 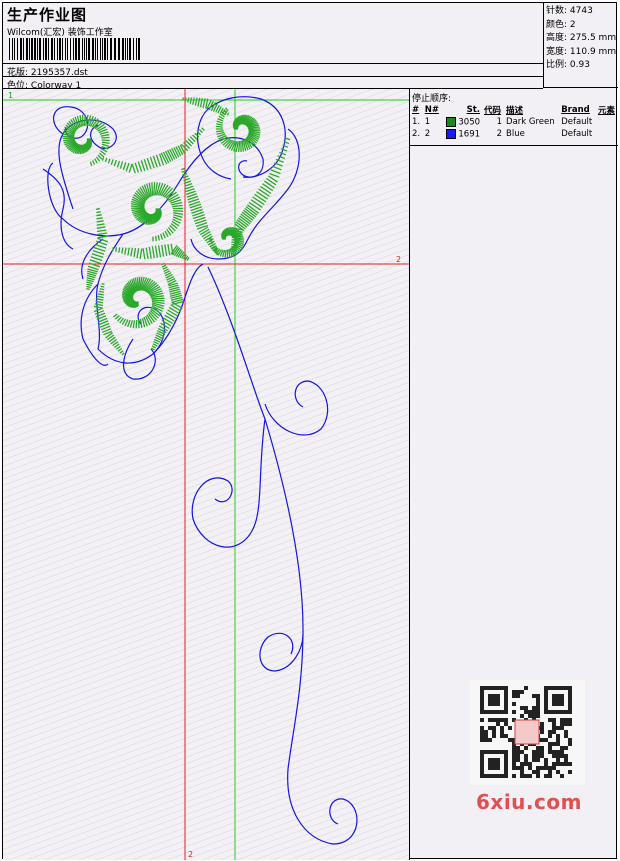 I want to click on row-stitches: 1691, so click(x=462, y=134).